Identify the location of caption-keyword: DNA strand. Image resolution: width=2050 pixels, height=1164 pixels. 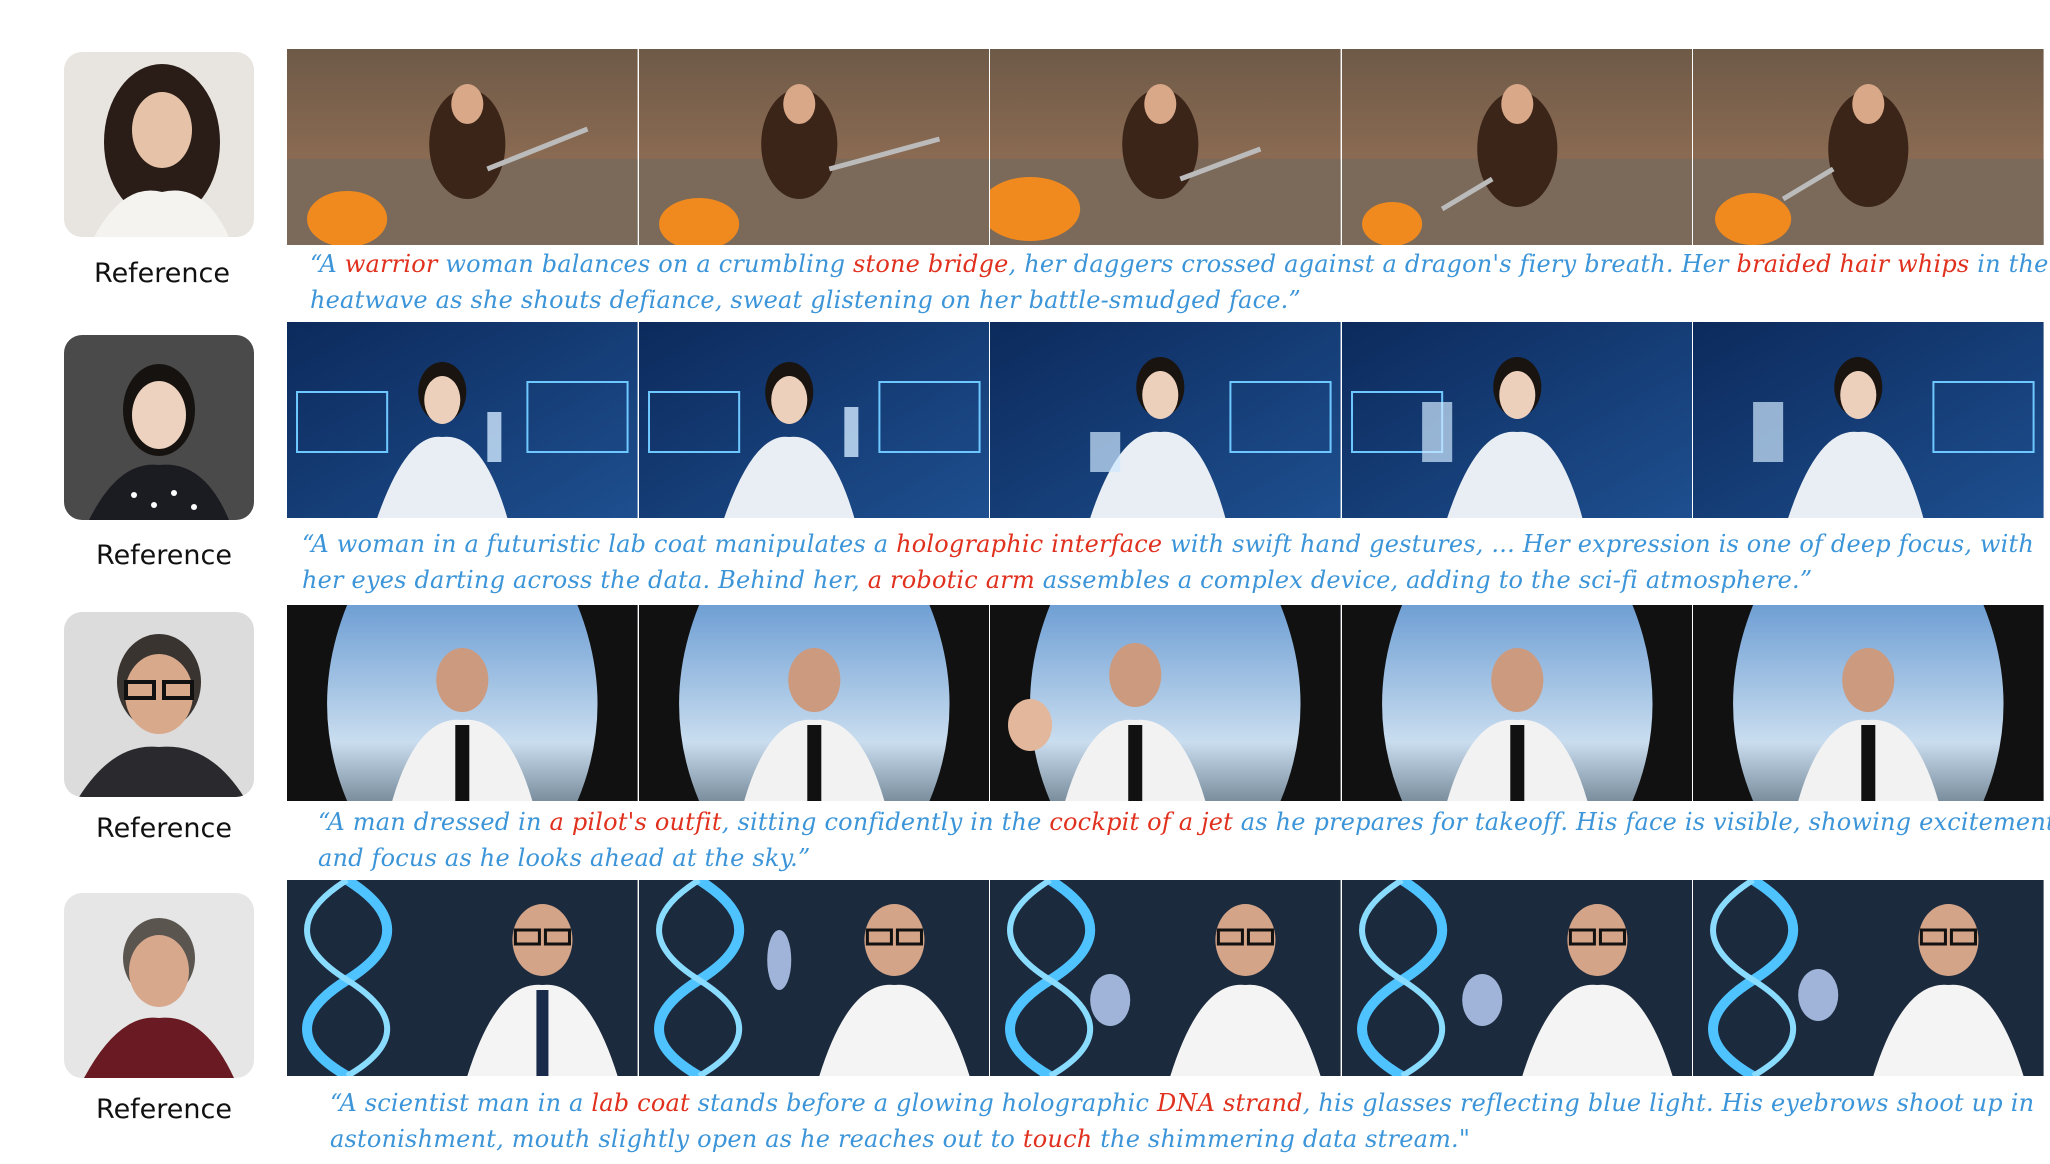
(1229, 1103).